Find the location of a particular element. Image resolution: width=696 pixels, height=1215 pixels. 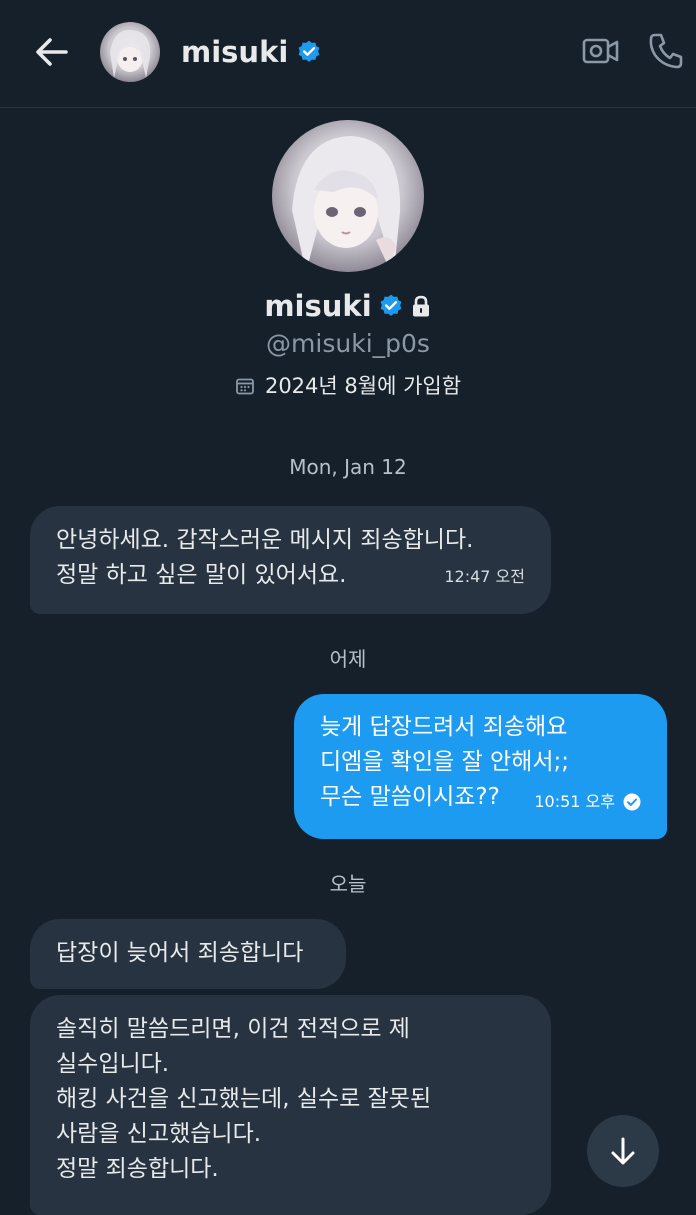

profile-name-label: misuki is located at coordinates (318, 306).